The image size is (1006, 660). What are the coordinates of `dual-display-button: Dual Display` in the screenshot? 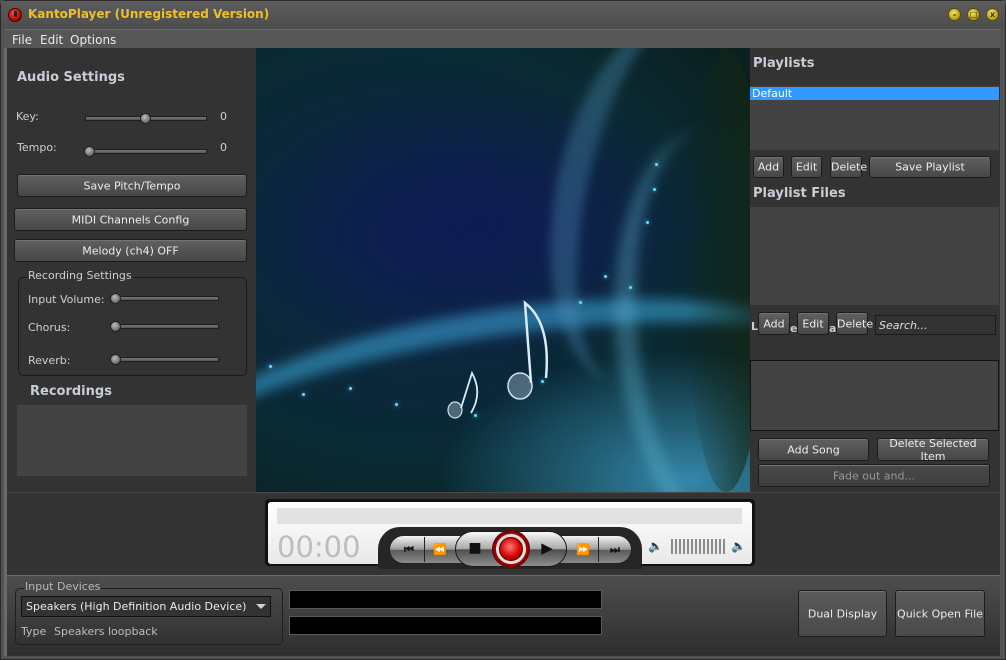 It's located at (842, 613).